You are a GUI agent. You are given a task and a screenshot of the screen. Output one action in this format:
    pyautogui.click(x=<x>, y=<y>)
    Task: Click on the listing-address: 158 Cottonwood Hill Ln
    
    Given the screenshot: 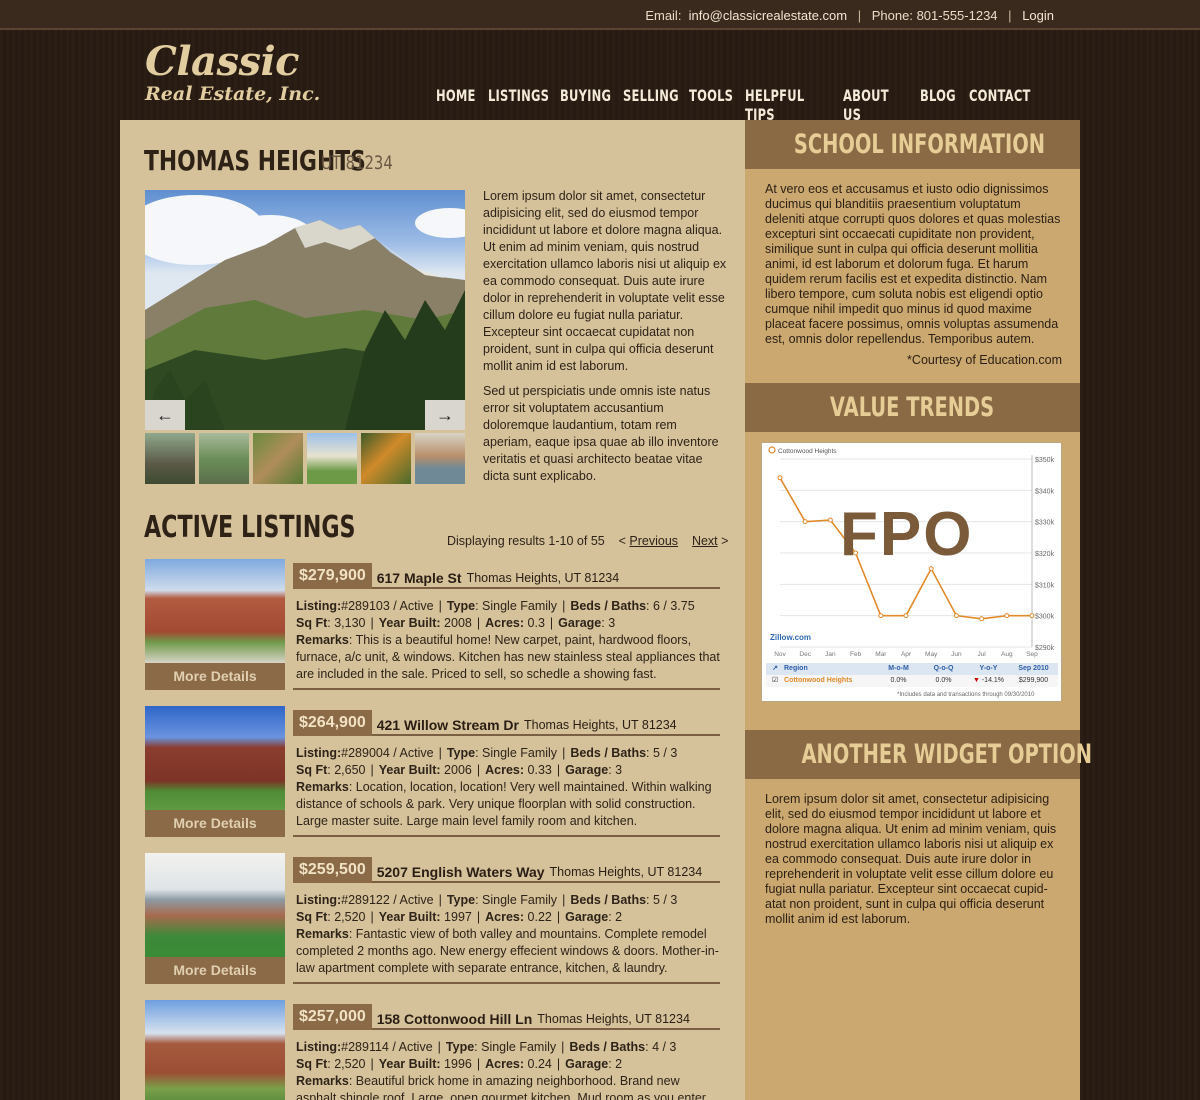 What is the action you would take?
    pyautogui.click(x=455, y=1019)
    